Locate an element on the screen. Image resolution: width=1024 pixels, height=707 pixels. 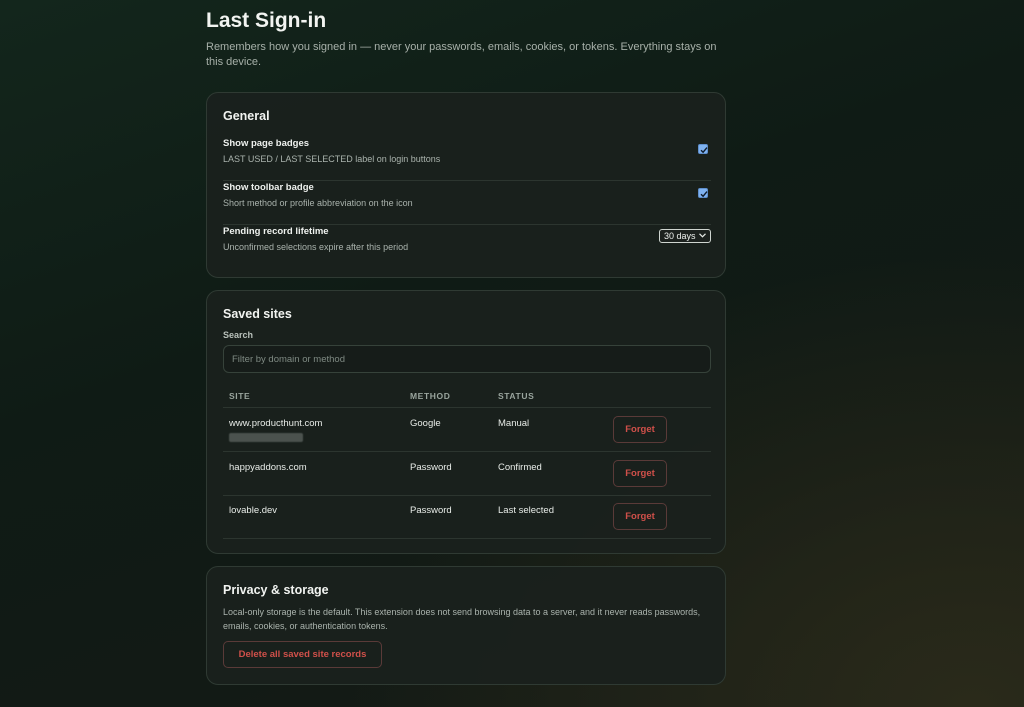
saved-sites-title: Saved sites is located at coordinates (257, 314).